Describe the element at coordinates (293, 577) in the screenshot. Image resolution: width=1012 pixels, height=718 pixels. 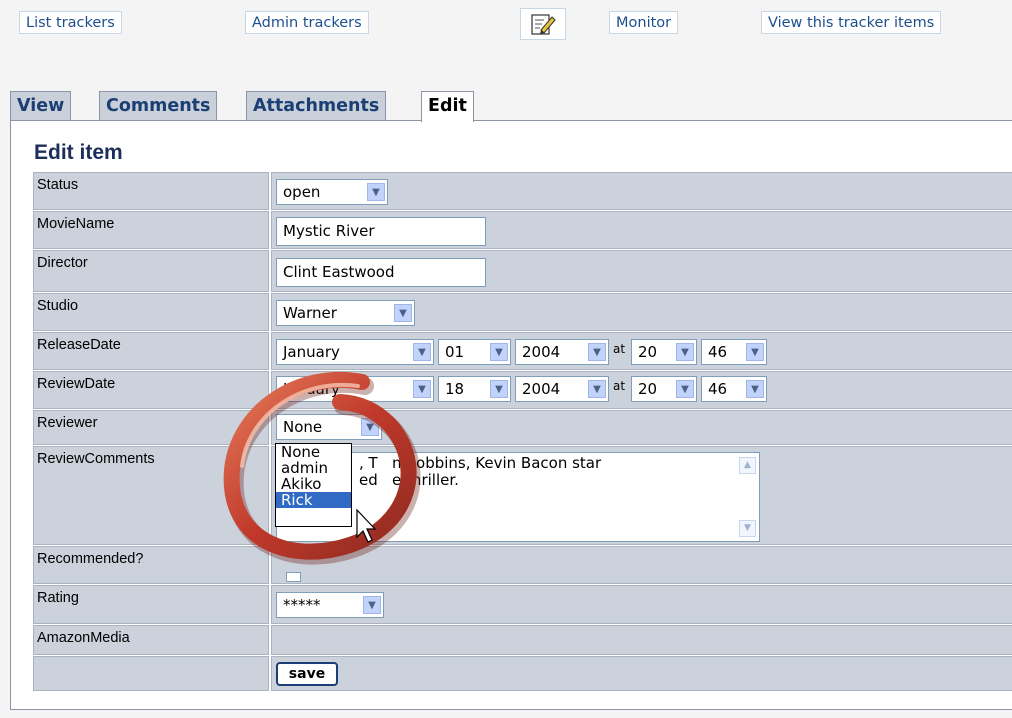
I see `recommended-checkbox` at that location.